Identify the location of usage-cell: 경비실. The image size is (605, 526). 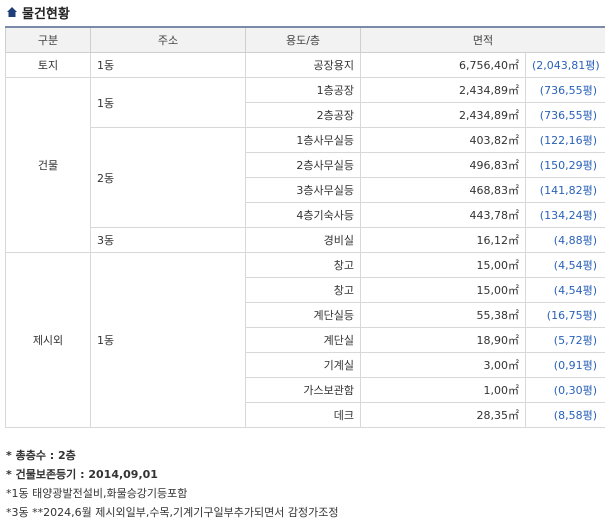
(303, 240).